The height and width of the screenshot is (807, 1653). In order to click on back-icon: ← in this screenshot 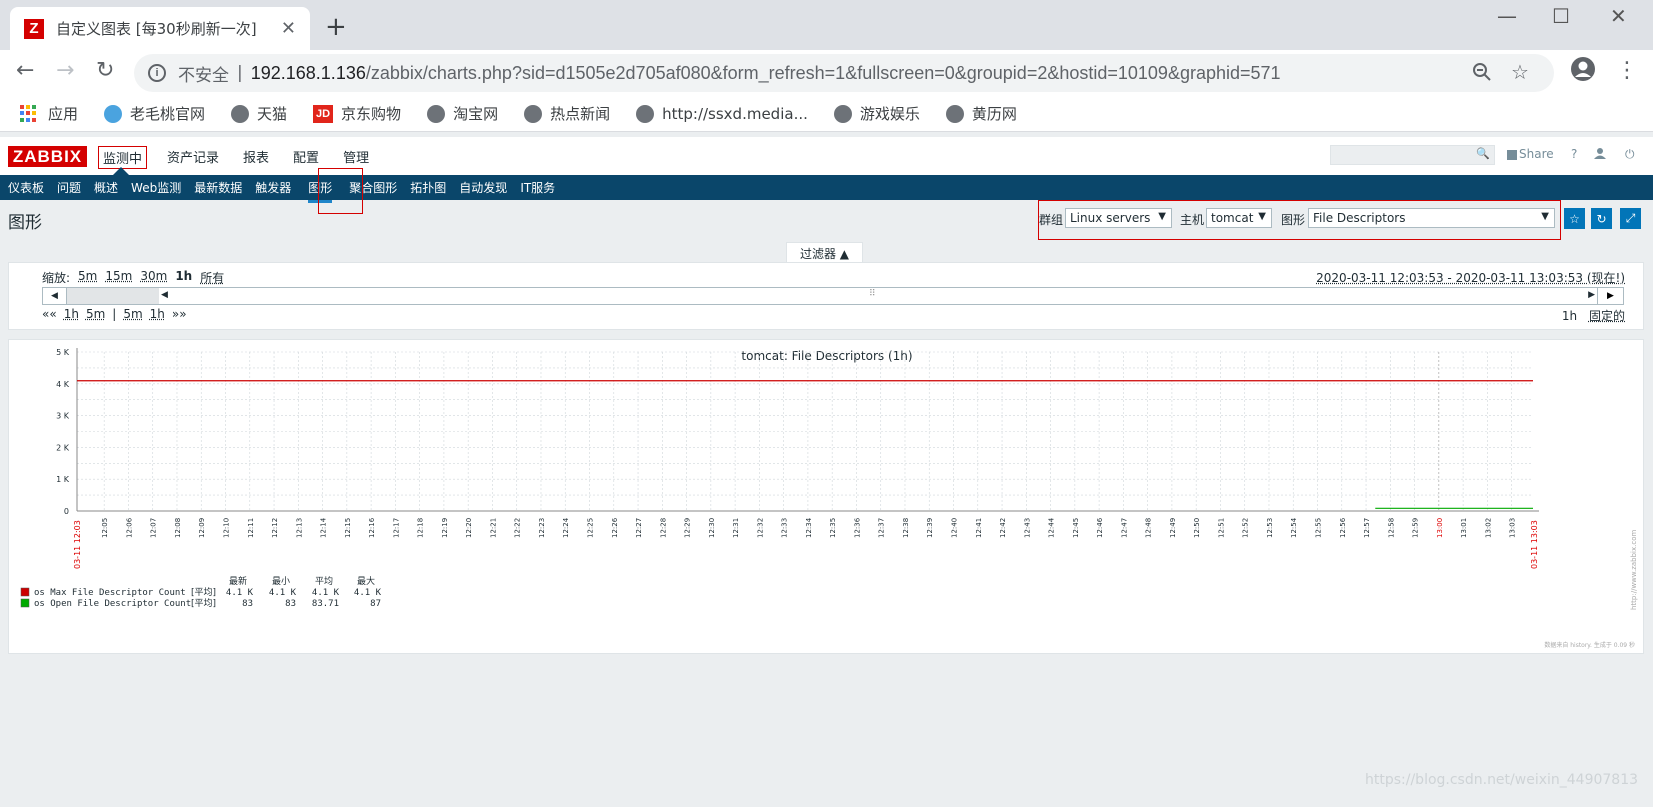, I will do `click(25, 70)`.